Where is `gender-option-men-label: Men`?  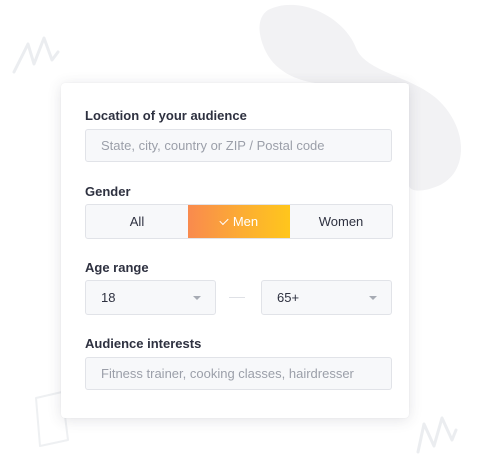
gender-option-men-label: Men is located at coordinates (245, 221).